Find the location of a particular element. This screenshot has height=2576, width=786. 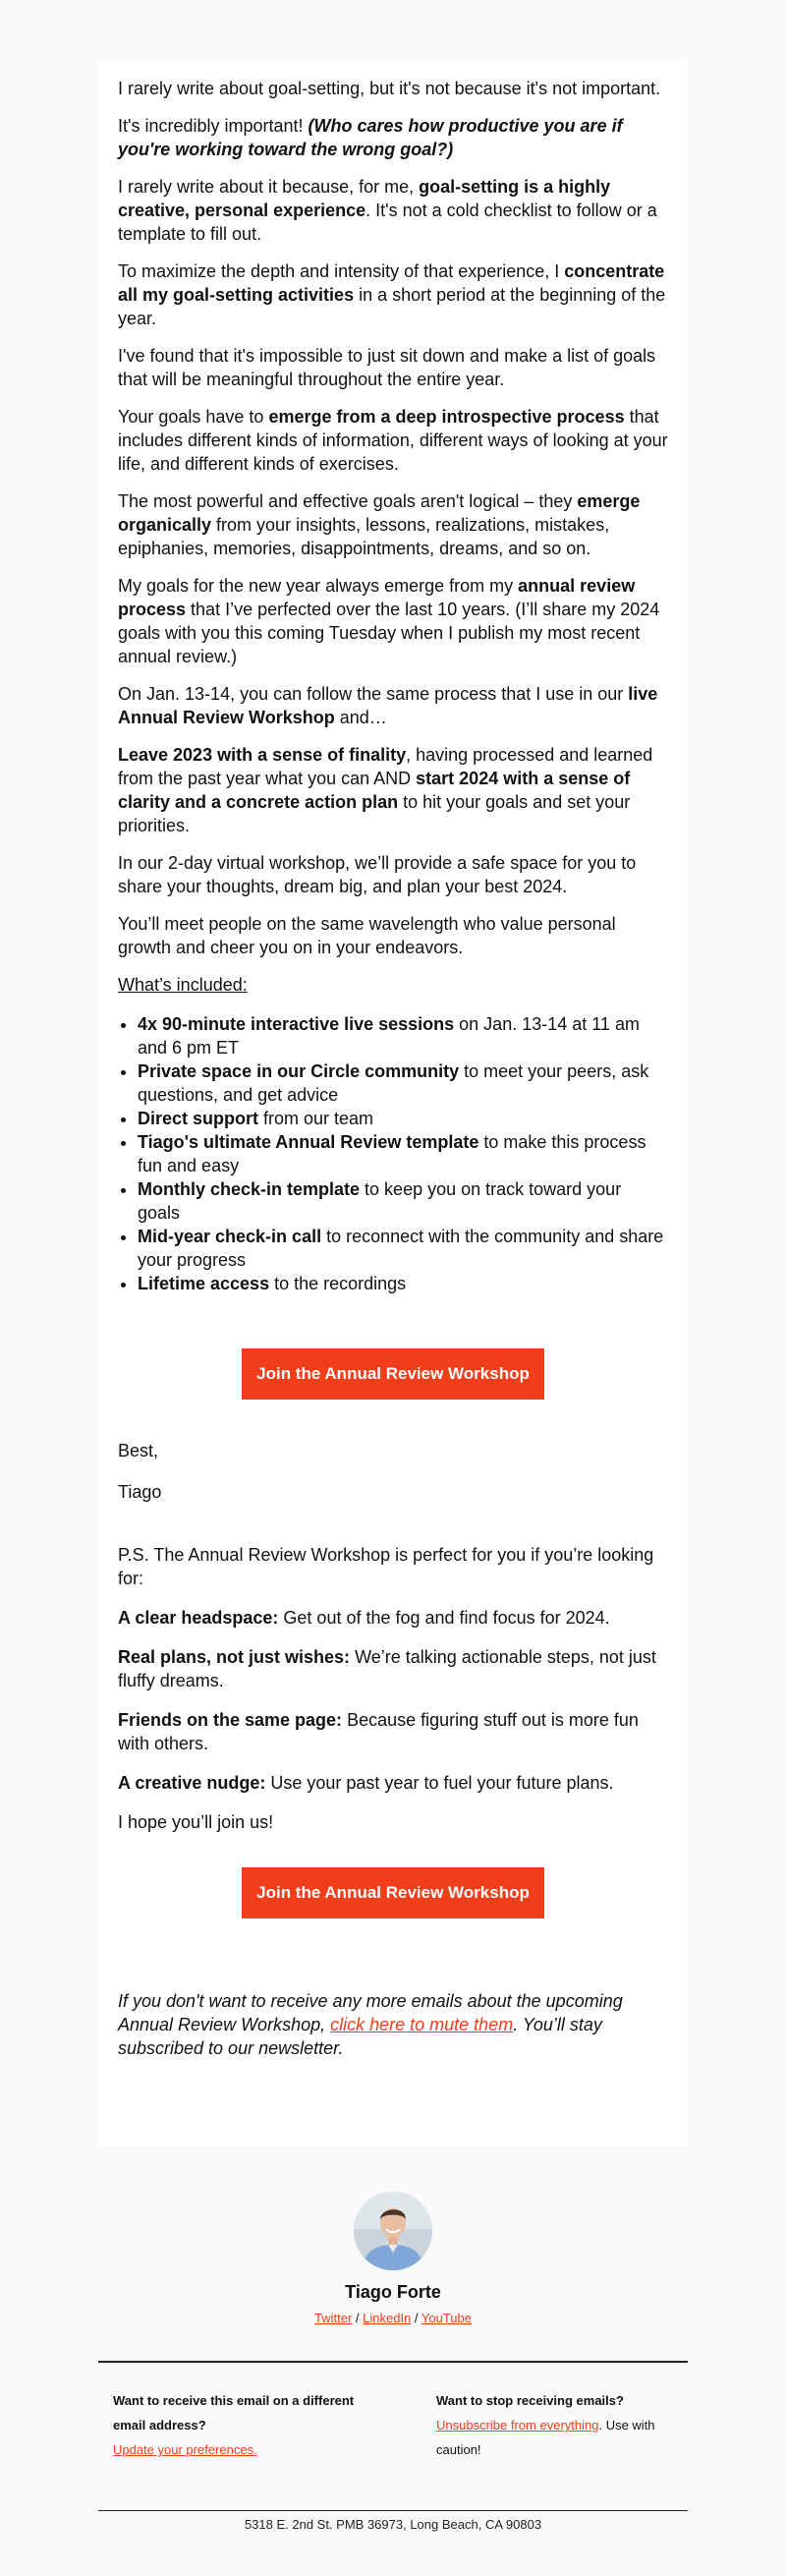

list-item: Lifetime access to the recordings is located at coordinates (403, 1283).